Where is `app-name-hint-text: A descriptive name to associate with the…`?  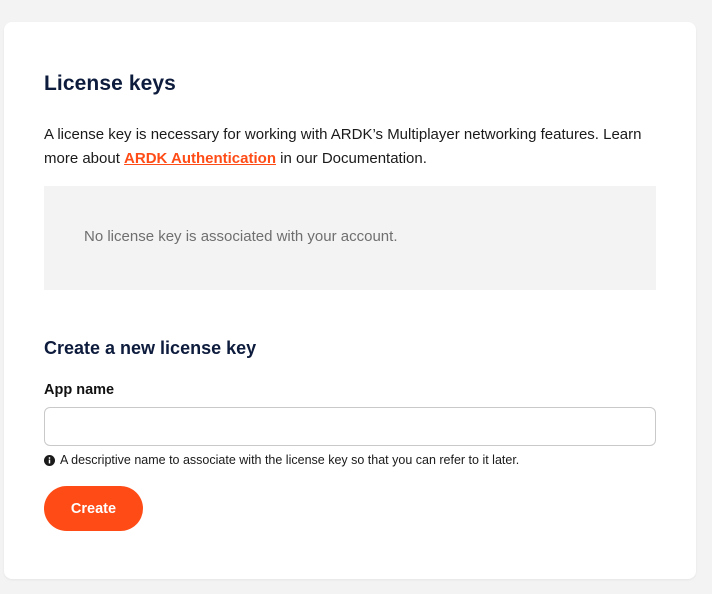
app-name-hint-text: A descriptive name to associate with the… is located at coordinates (290, 460).